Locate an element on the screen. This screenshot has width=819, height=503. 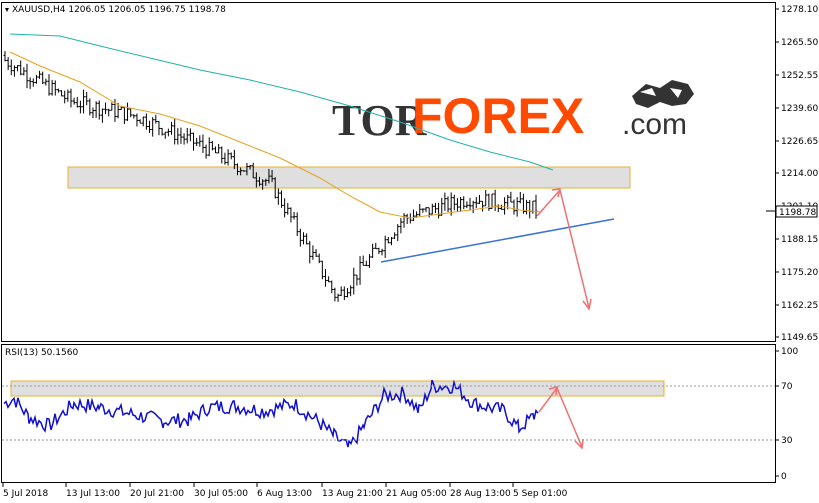
time-tick-label: 5 Sep 01:00 is located at coordinates (540, 494).